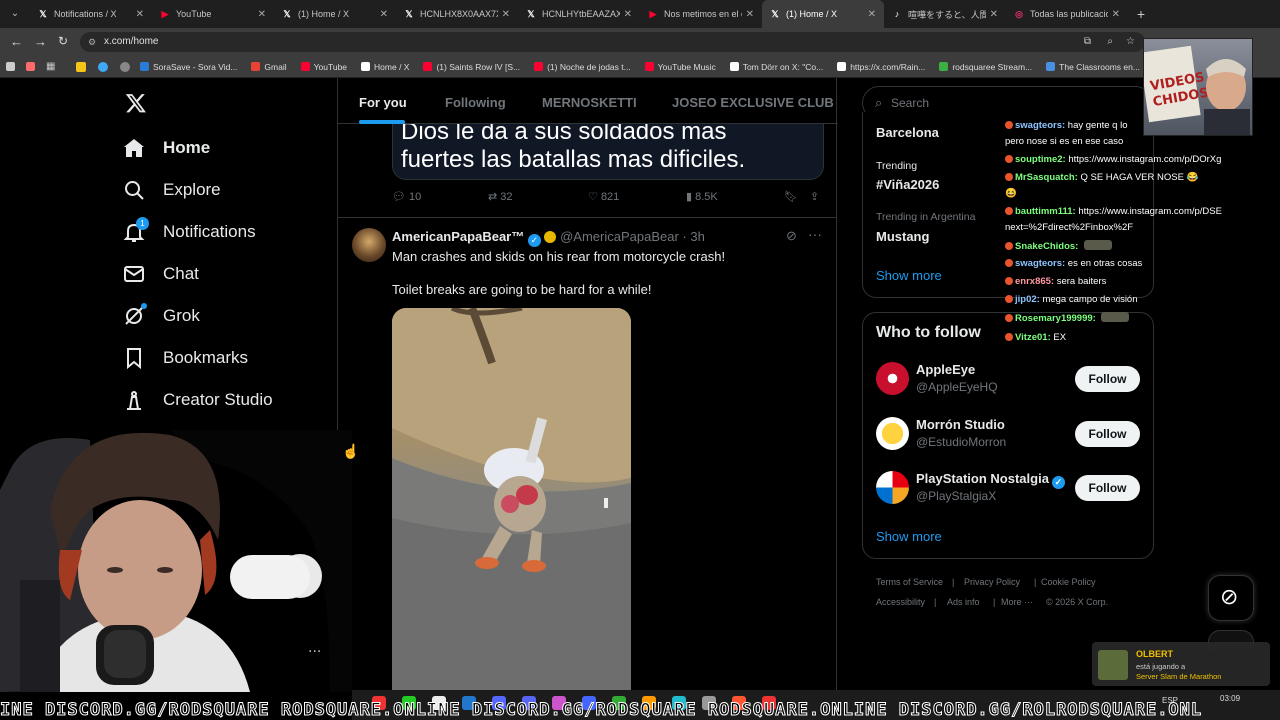 This screenshot has height=720, width=1280. I want to click on bookmark-icon-d, so click(125, 67).